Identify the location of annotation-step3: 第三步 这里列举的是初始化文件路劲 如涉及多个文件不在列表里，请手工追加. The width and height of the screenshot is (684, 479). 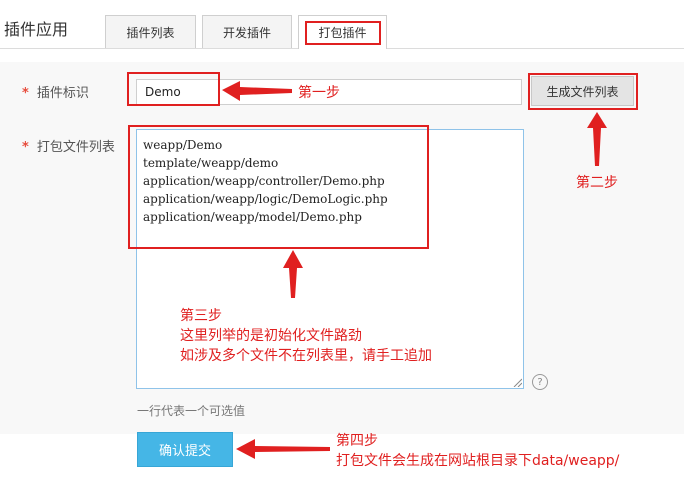
(306, 336).